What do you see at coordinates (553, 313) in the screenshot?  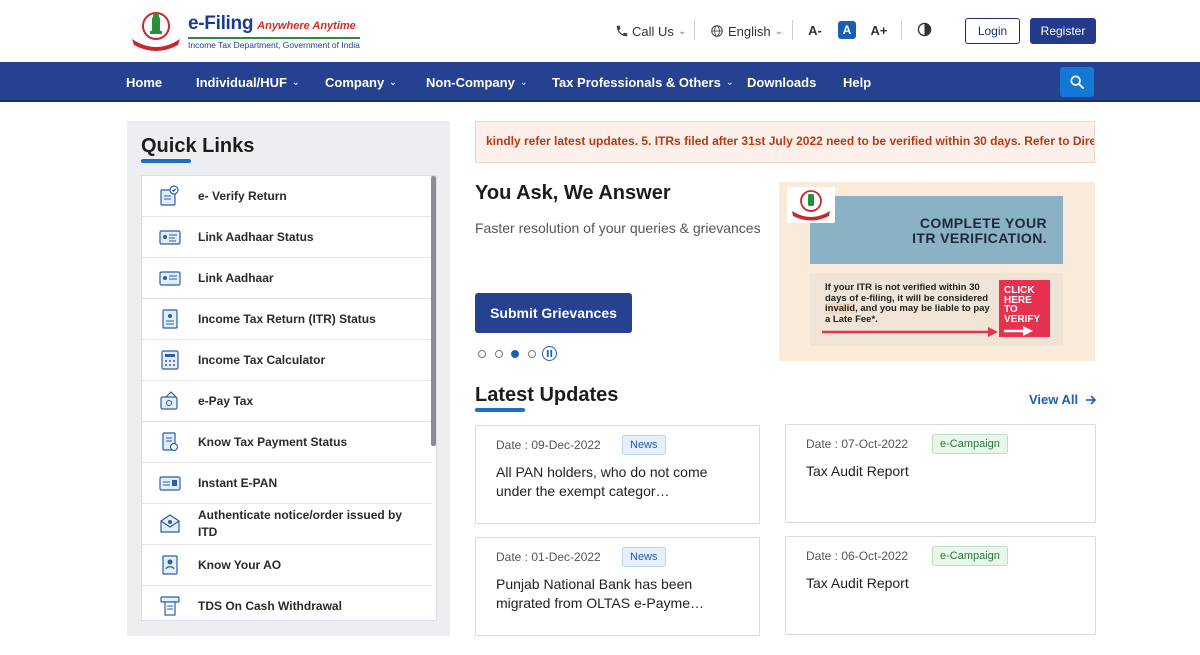 I see `submit-grievances-button: Submit Grievances` at bounding box center [553, 313].